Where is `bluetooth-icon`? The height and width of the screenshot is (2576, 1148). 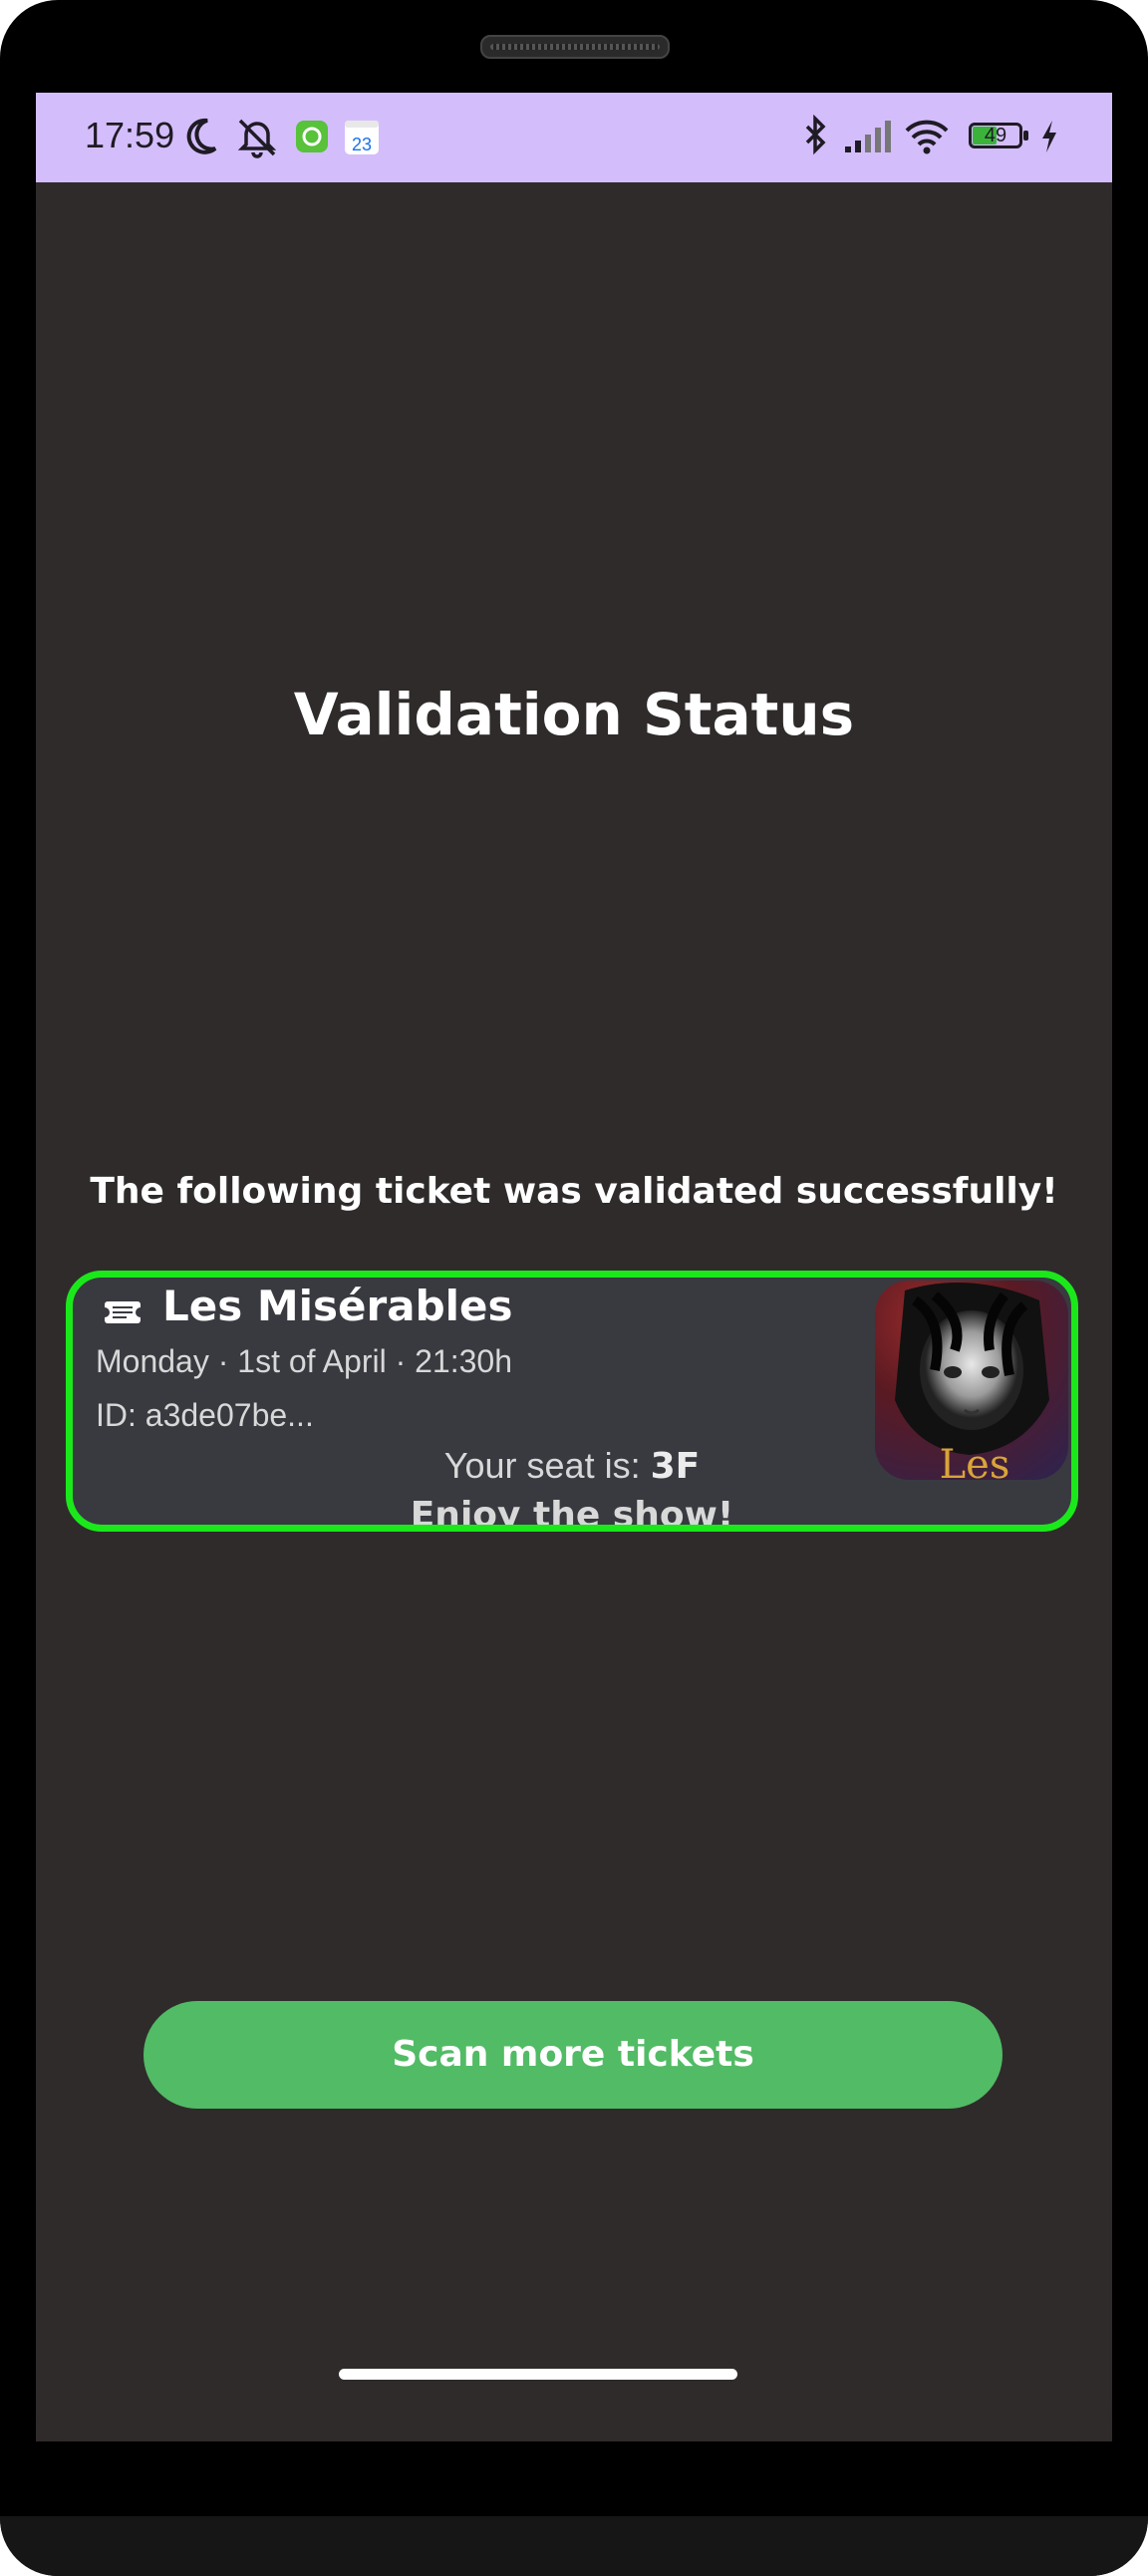 bluetooth-icon is located at coordinates (815, 135).